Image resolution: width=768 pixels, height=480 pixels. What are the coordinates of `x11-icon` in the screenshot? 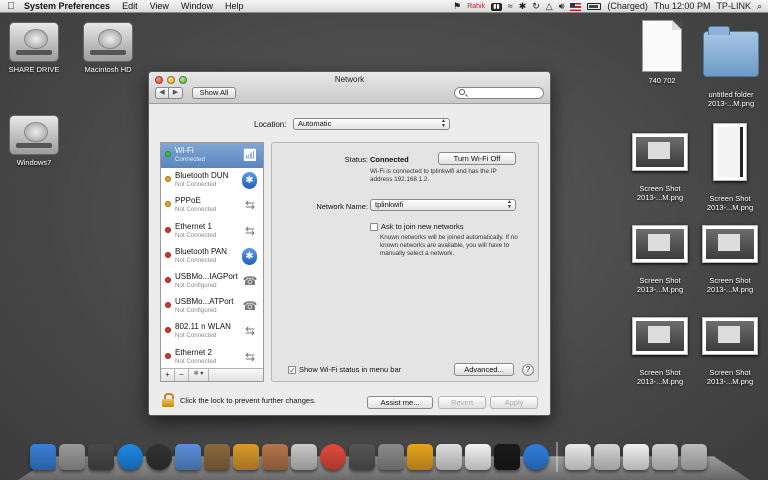 It's located at (478, 457).